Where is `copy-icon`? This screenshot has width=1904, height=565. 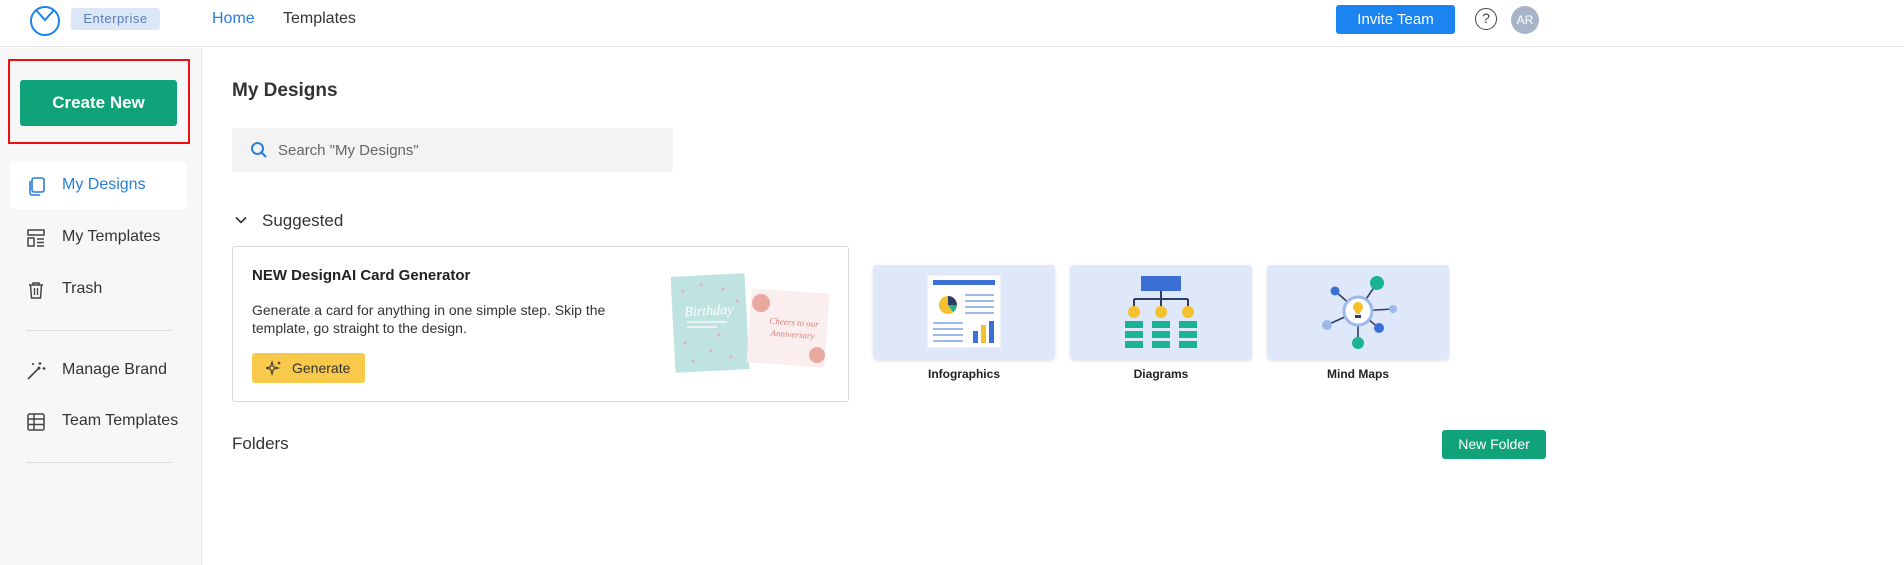 copy-icon is located at coordinates (37, 186).